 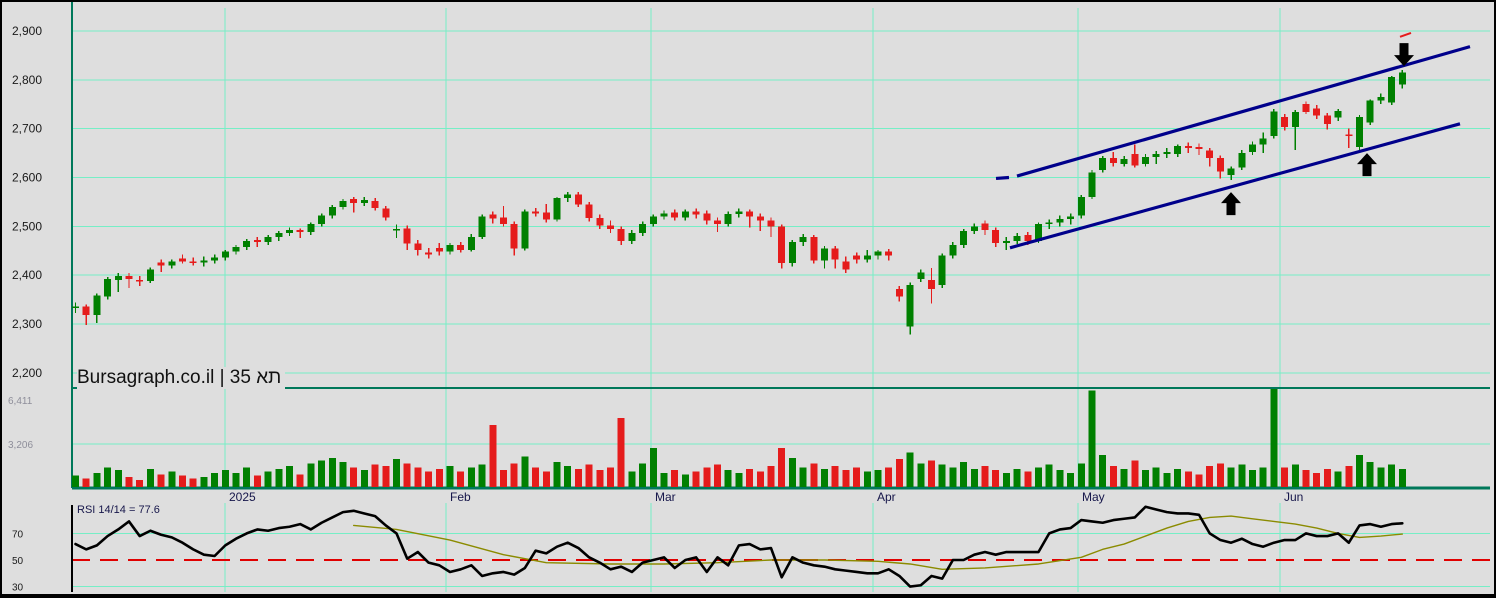 I want to click on price-tick-label: 2,600, so click(x=27, y=177).